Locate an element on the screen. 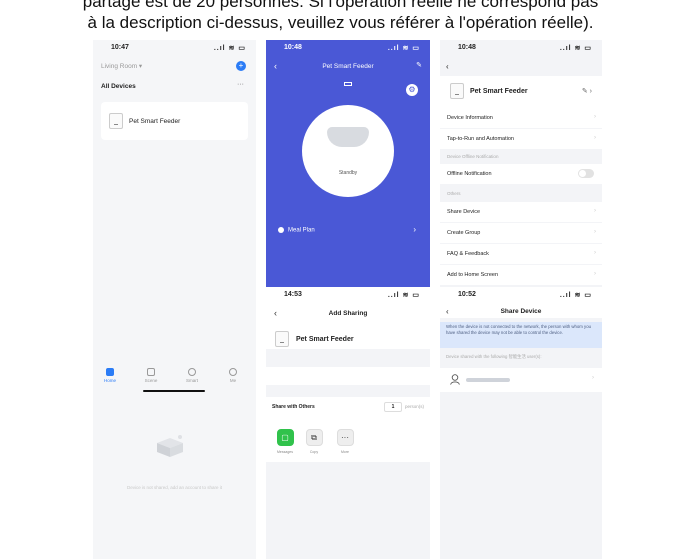 This screenshot has height=559, width=681. smart-icon is located at coordinates (192, 372).